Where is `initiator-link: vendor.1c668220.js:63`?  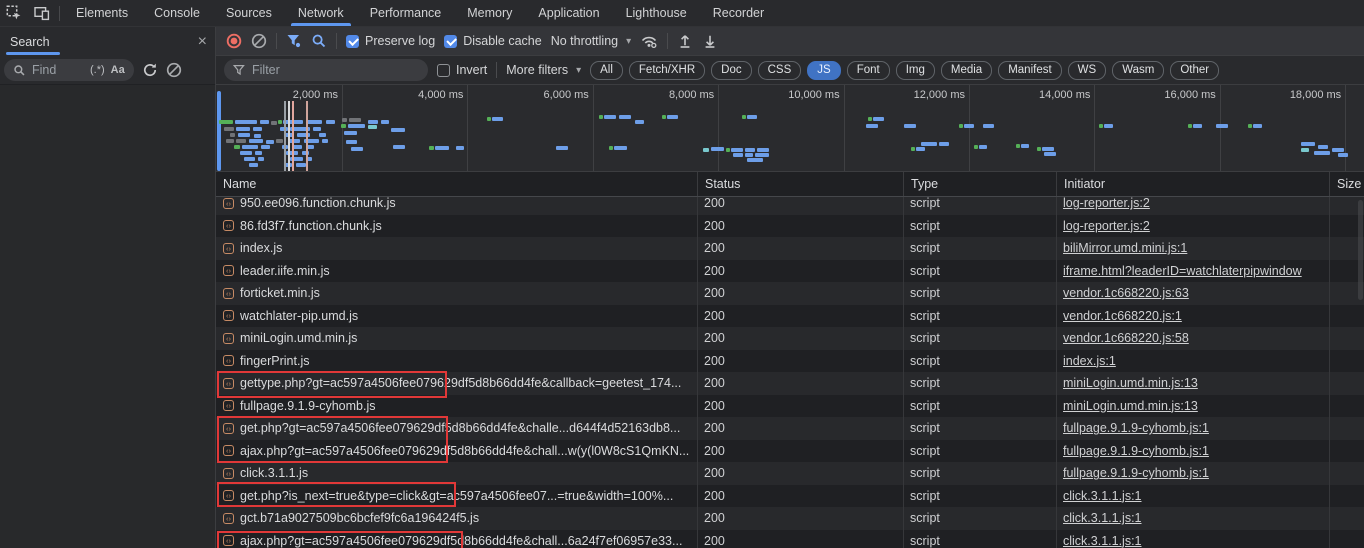
initiator-link: vendor.1c668220.js:63 is located at coordinates (1126, 293).